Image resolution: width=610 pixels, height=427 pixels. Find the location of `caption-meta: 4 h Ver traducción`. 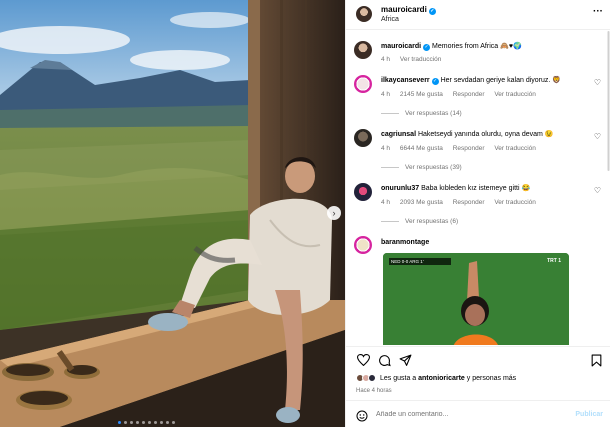

caption-meta: 4 h Ver traducción is located at coordinates (415, 59).